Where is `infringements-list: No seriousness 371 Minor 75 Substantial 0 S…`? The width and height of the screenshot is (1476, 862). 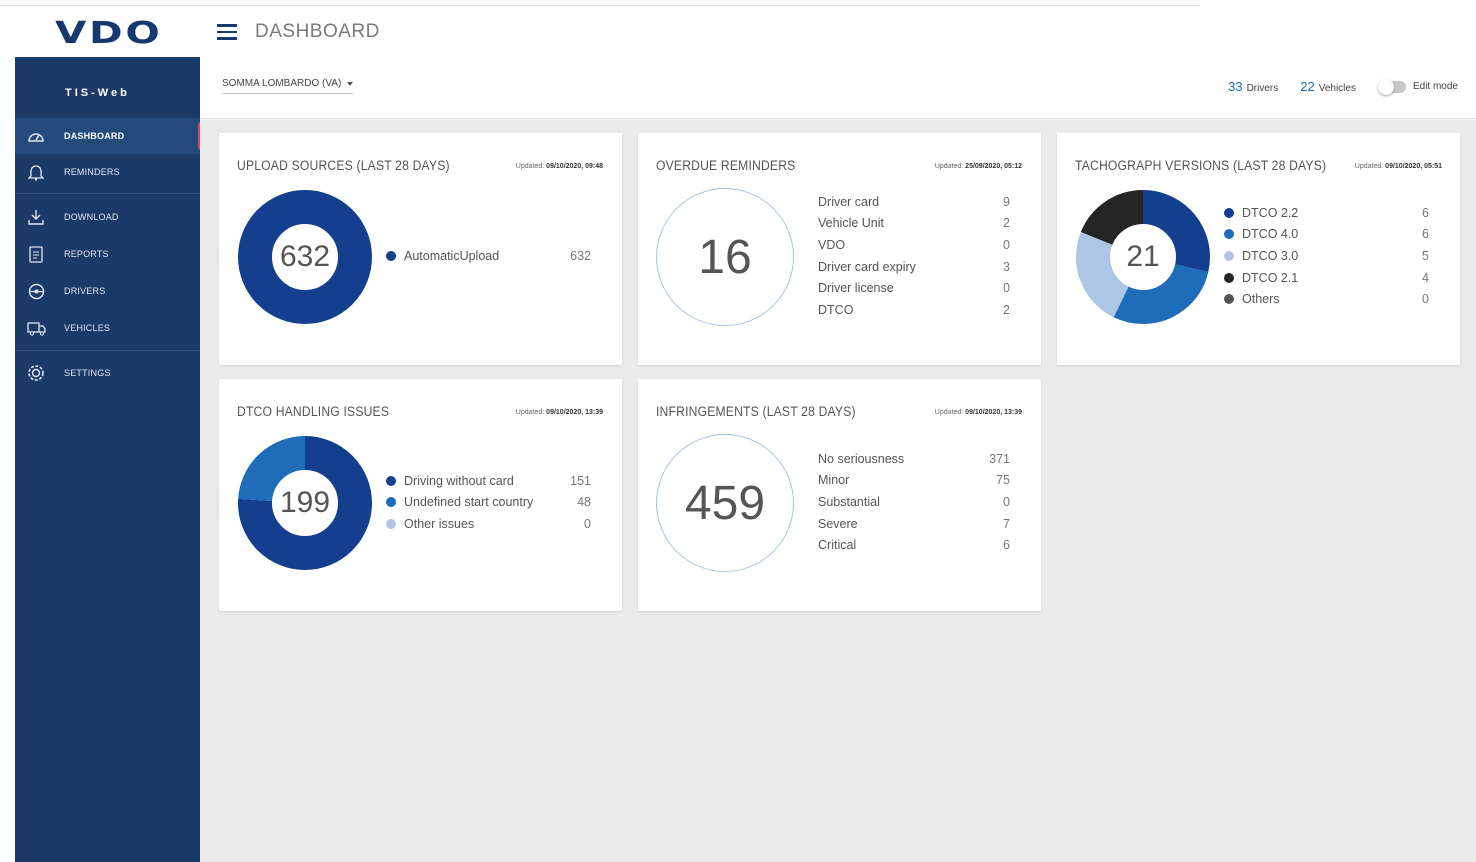
infringements-list: No seriousness 371 Minor 75 Substantial 0 S… is located at coordinates (914, 502).